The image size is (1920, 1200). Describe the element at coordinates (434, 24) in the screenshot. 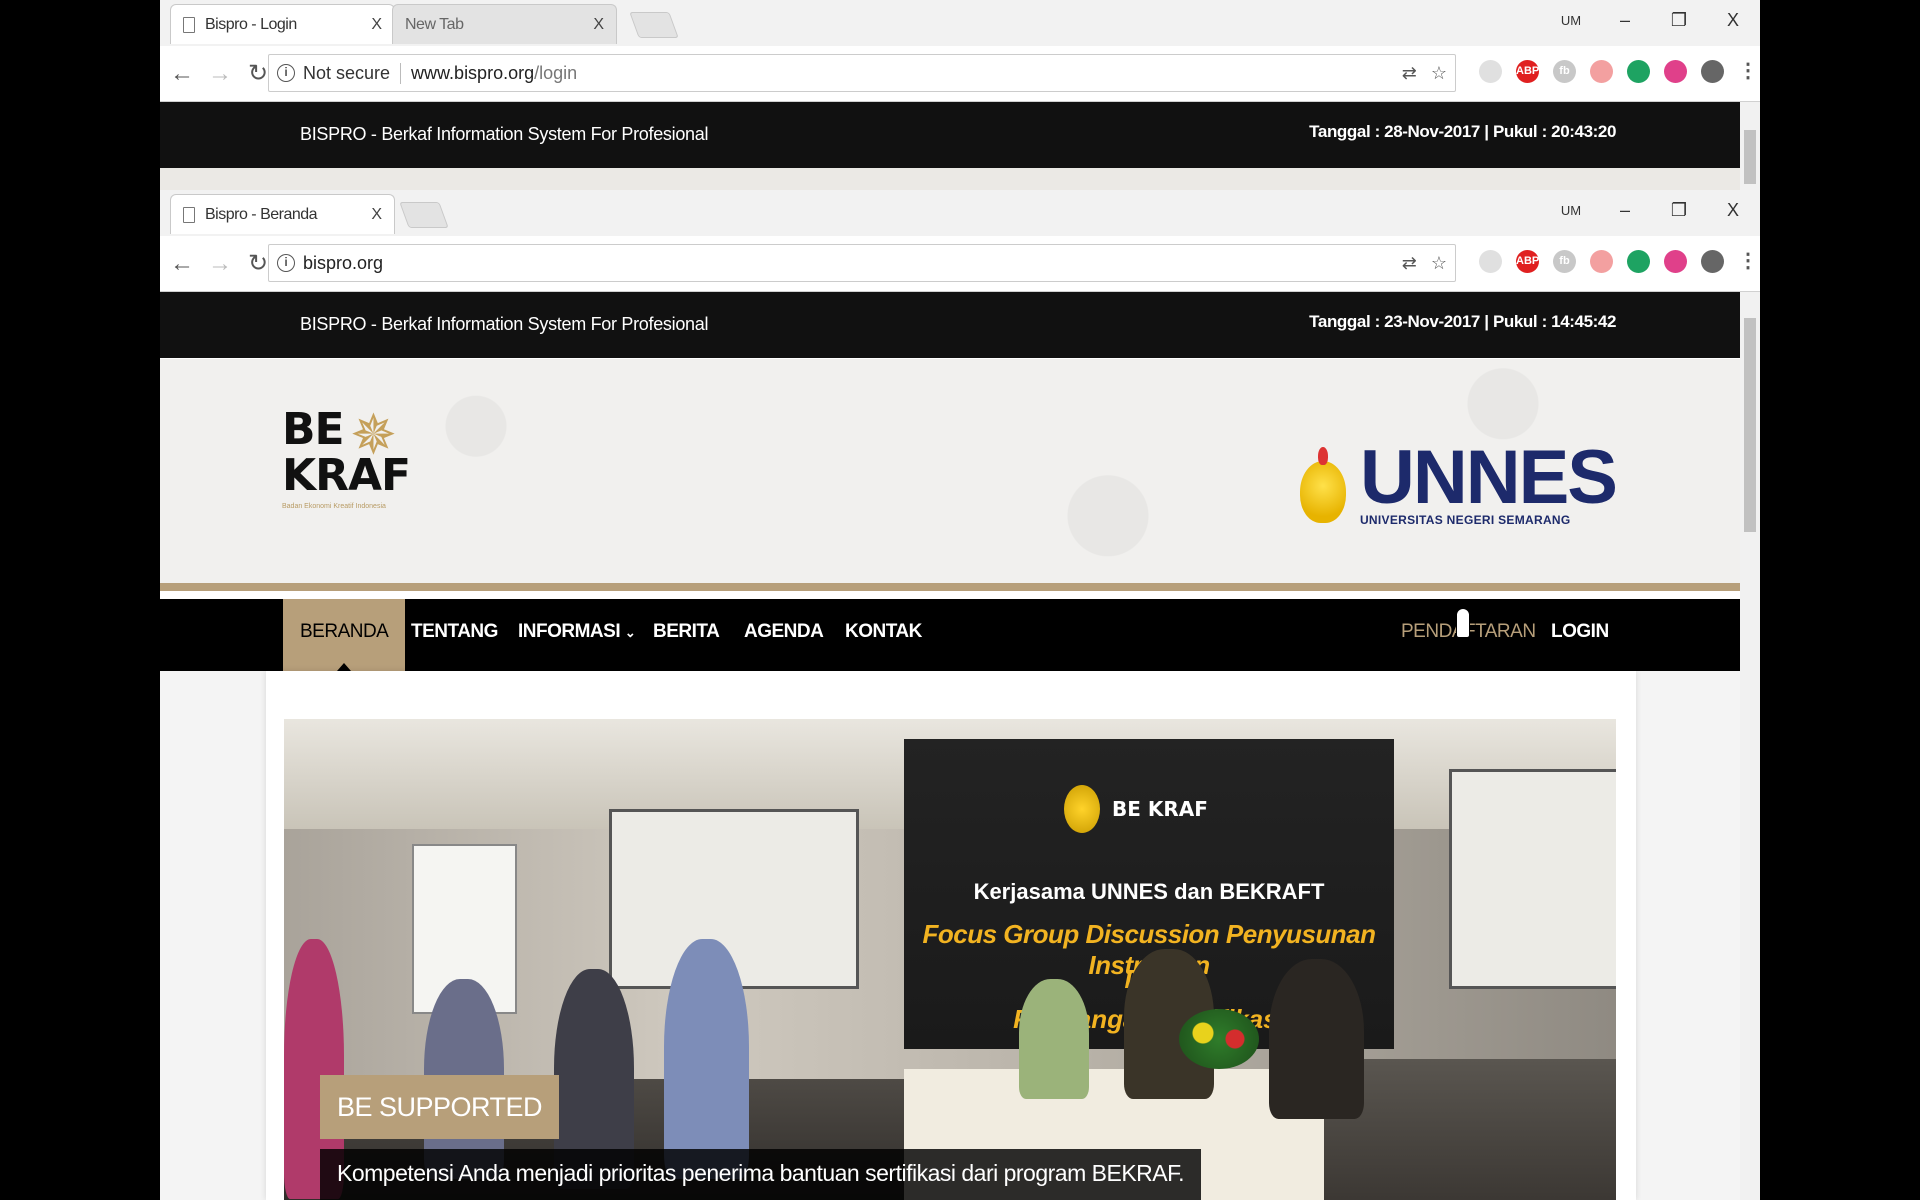

I see `tab-title: New Tab` at that location.